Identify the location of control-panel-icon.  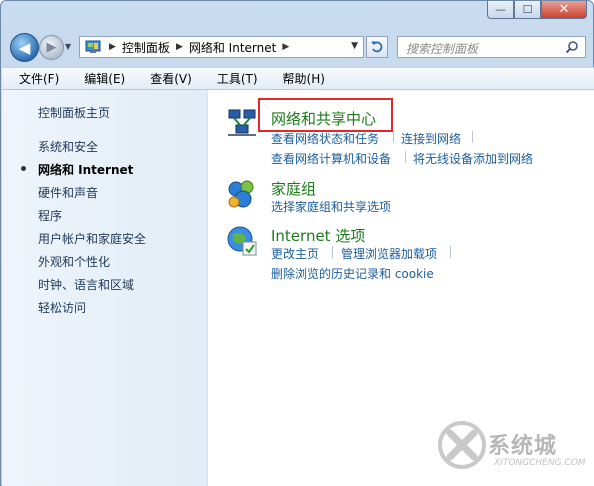
(93, 46).